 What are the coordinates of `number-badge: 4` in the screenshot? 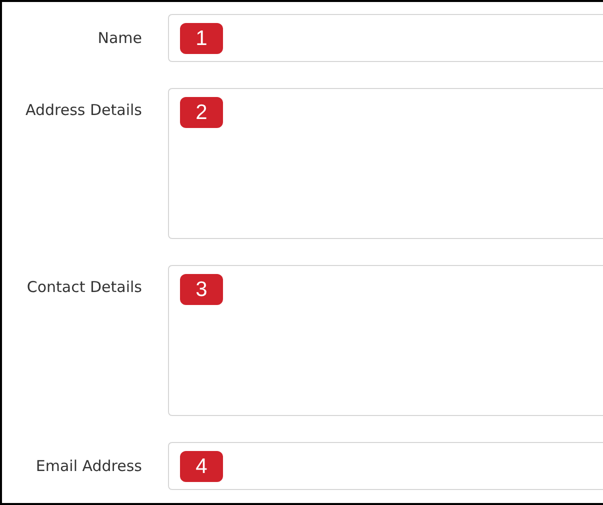 It's located at (201, 466).